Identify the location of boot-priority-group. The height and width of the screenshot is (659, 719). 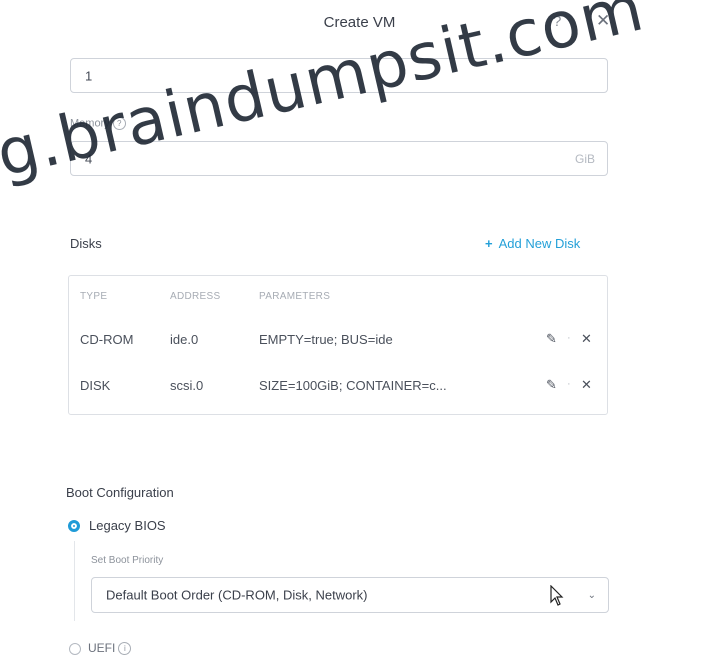
(75, 581).